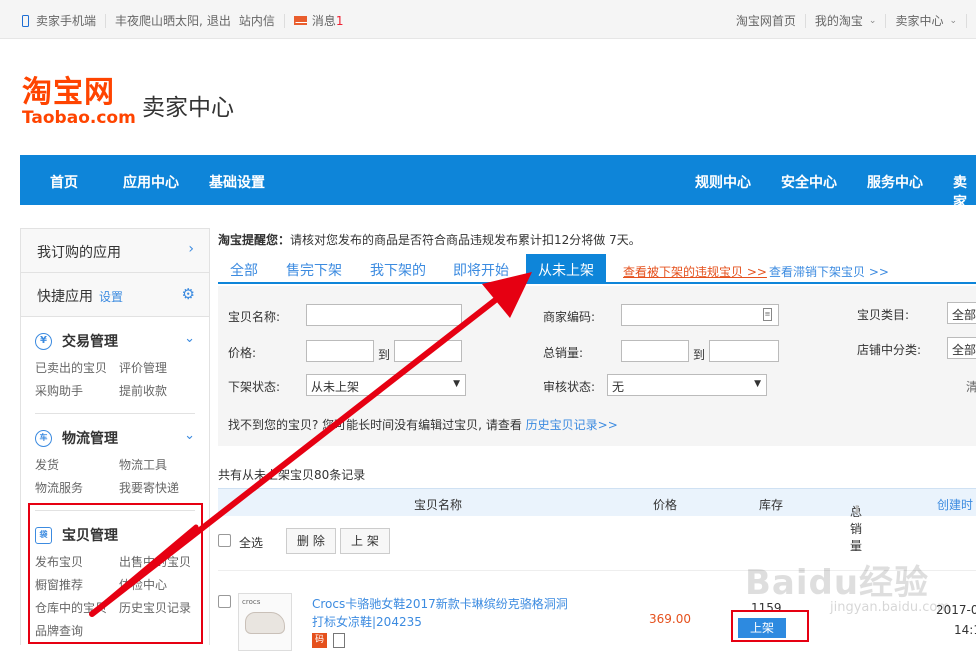 The image size is (976, 653). I want to click on history-items-link: 历史宝贝记录>>, so click(572, 425).